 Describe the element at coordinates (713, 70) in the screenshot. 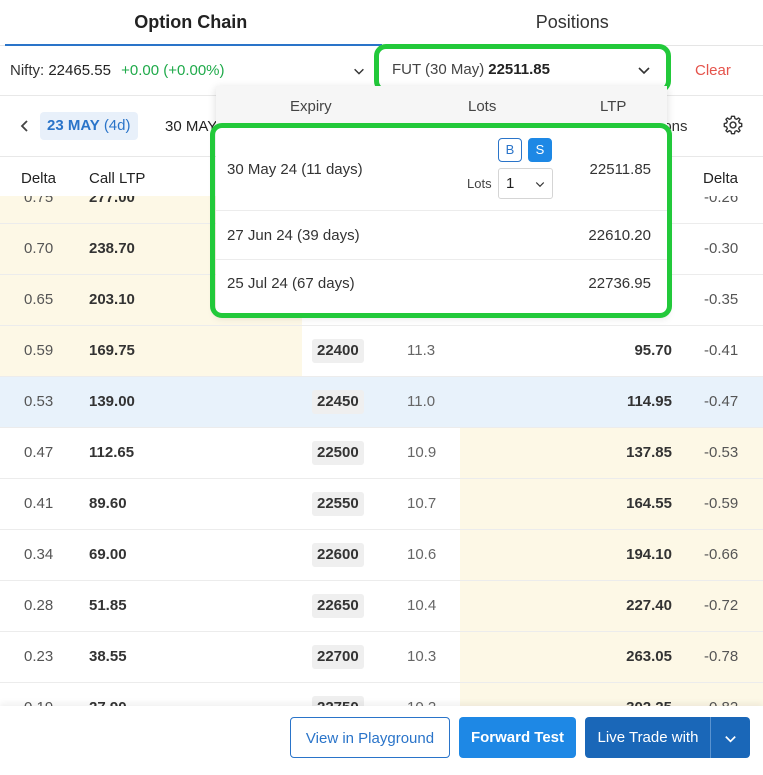

I see `clear-button: Clear` at that location.